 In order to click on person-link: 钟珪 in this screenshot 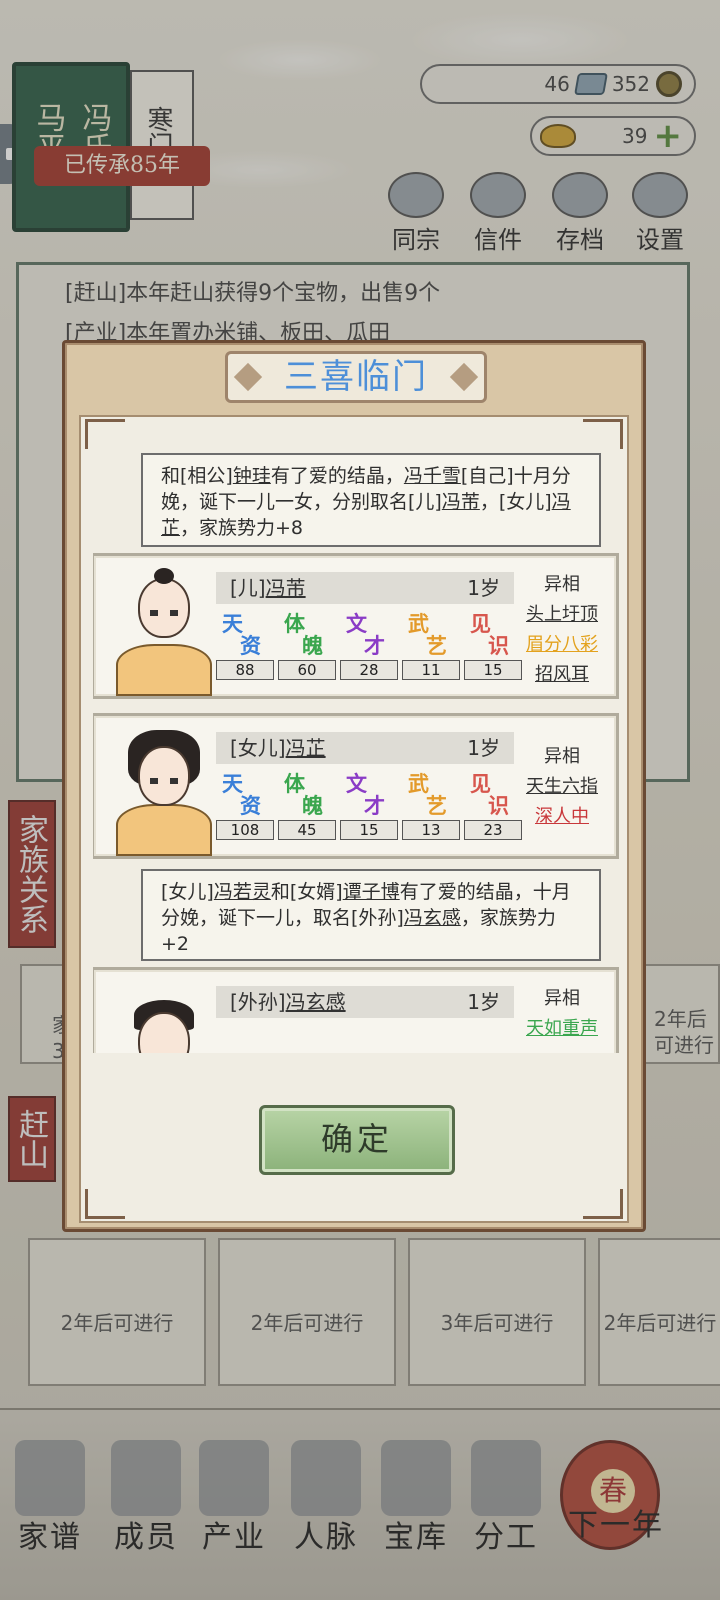, I will do `click(252, 476)`.